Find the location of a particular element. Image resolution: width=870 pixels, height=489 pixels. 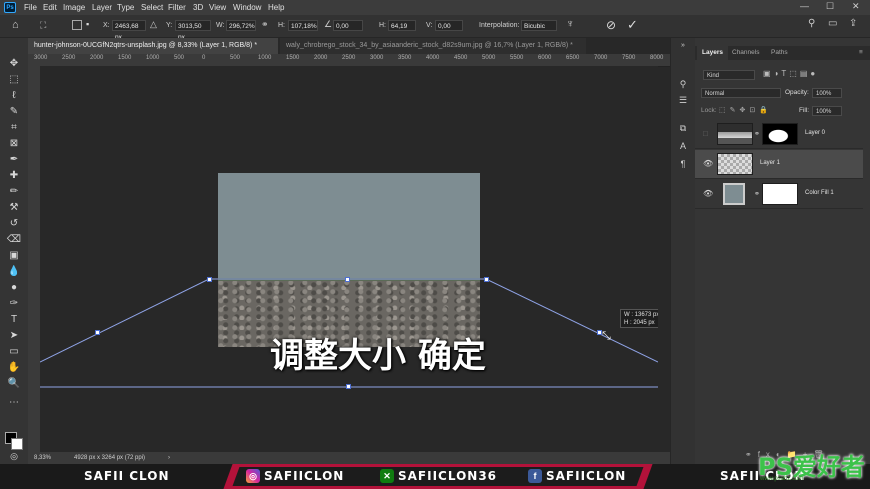

crop-tool-icon: ⌗ is located at coordinates (14, 127).